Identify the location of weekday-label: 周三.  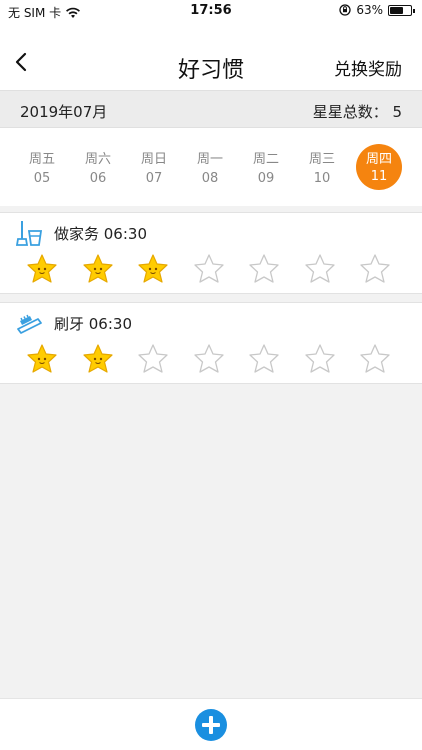
(321, 159).